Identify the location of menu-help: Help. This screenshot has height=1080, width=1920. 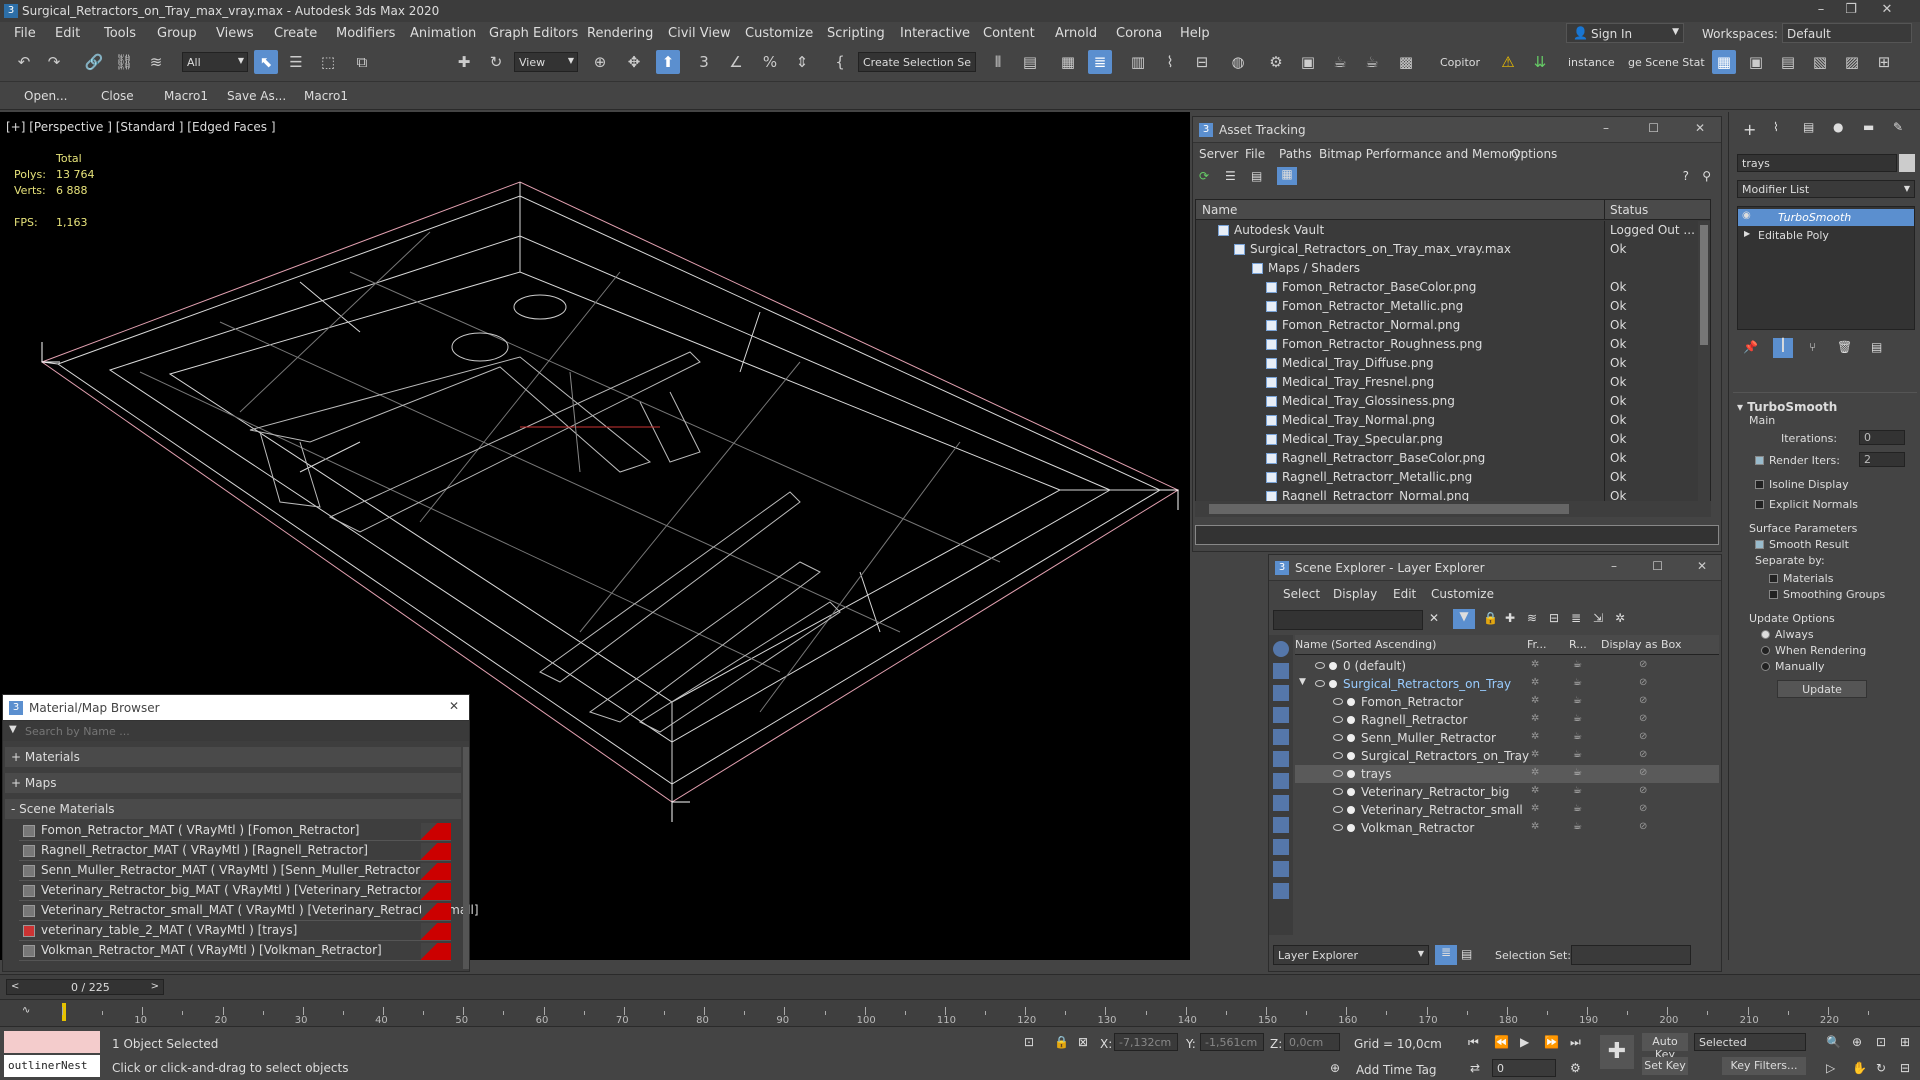
(1195, 33).